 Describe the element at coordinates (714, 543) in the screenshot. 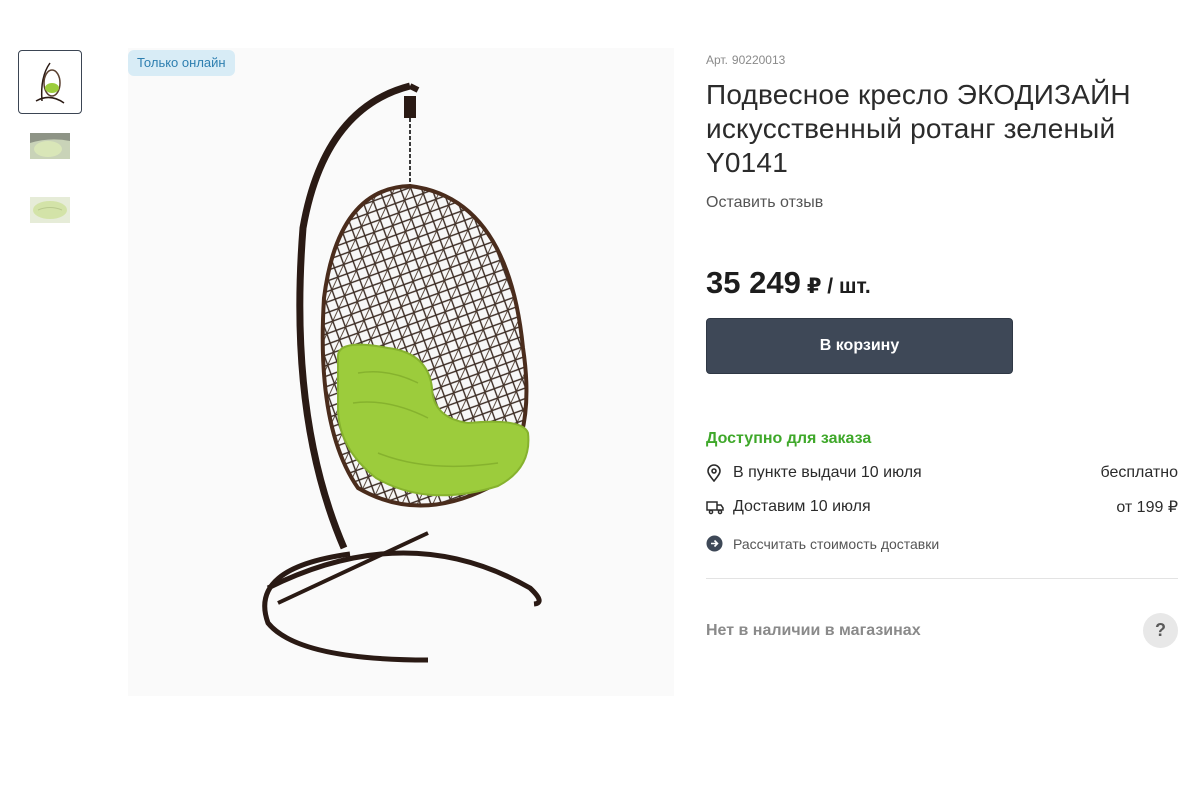

I see `arrow-right-circle-icon` at that location.